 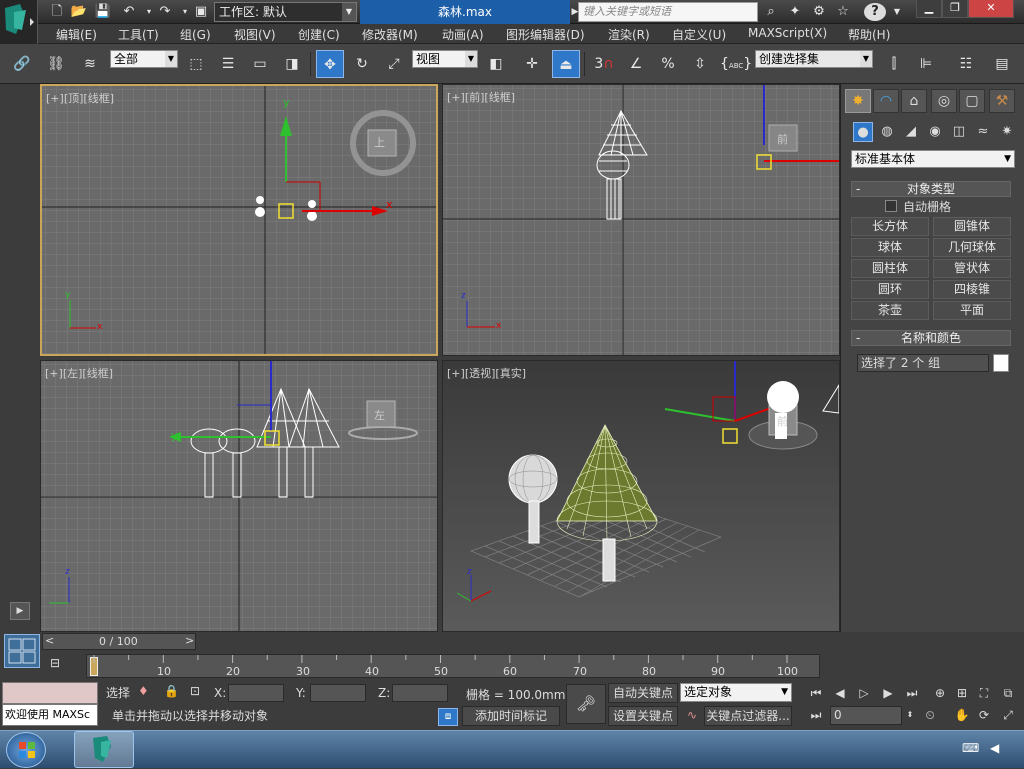 What do you see at coordinates (196, 64) in the screenshot?
I see `select-object-icon: ⬚` at bounding box center [196, 64].